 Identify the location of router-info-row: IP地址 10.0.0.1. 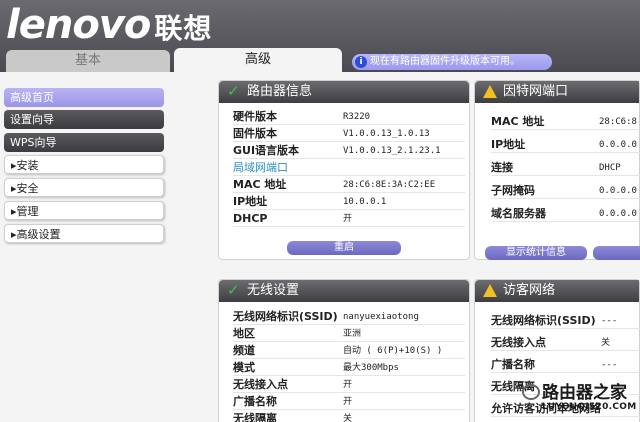
(349, 202).